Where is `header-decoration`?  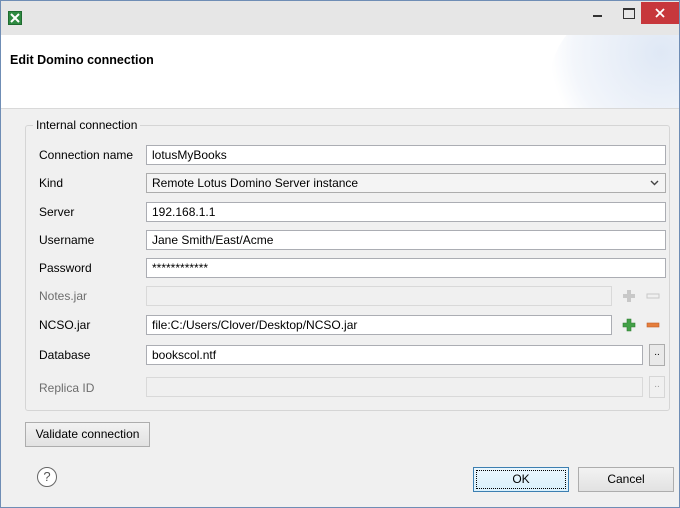 header-decoration is located at coordinates (614, 71).